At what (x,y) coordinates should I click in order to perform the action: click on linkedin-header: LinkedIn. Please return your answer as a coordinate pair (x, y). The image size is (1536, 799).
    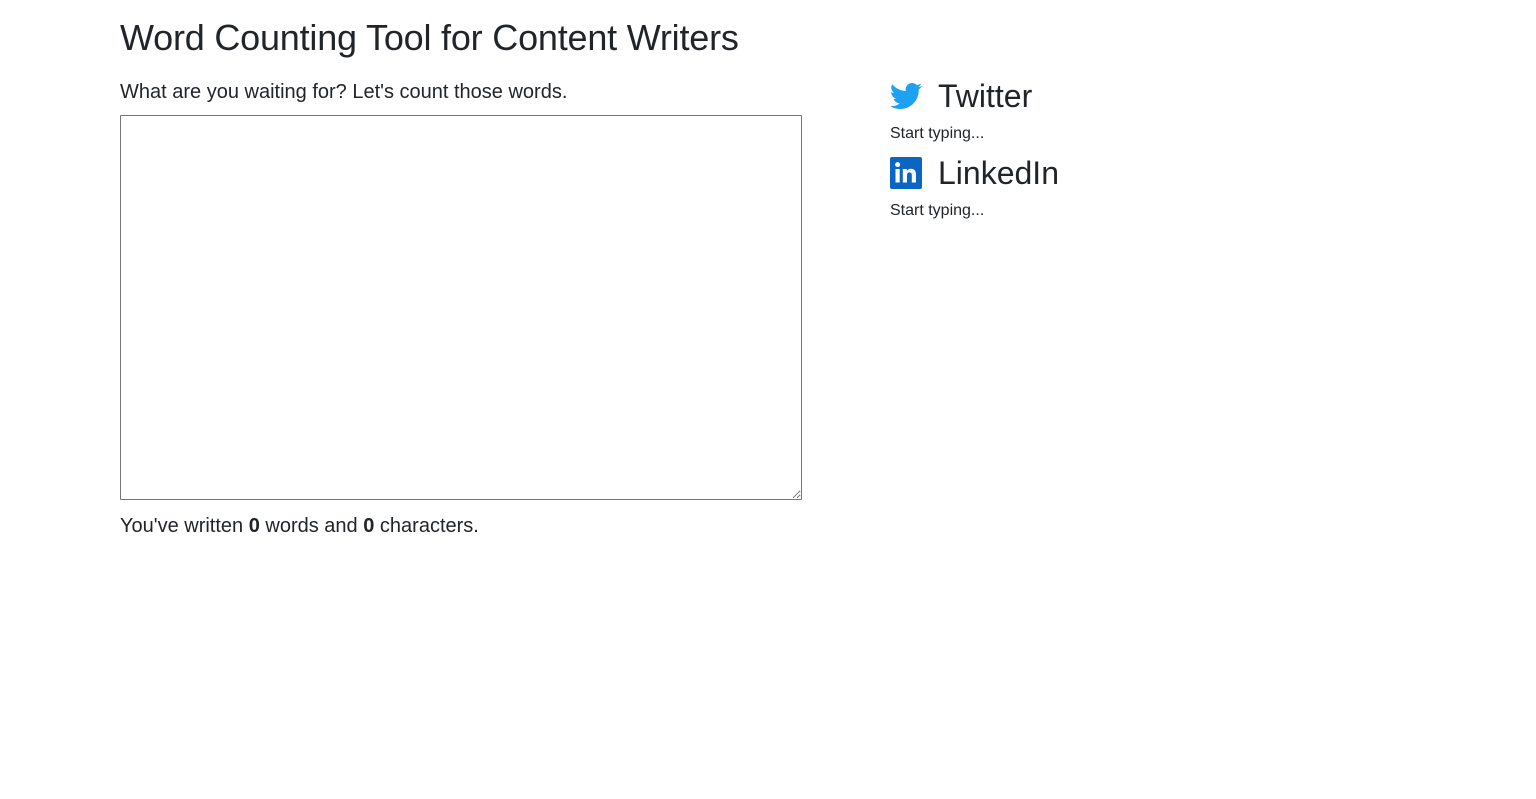
    Looking at the image, I should click on (1140, 173).